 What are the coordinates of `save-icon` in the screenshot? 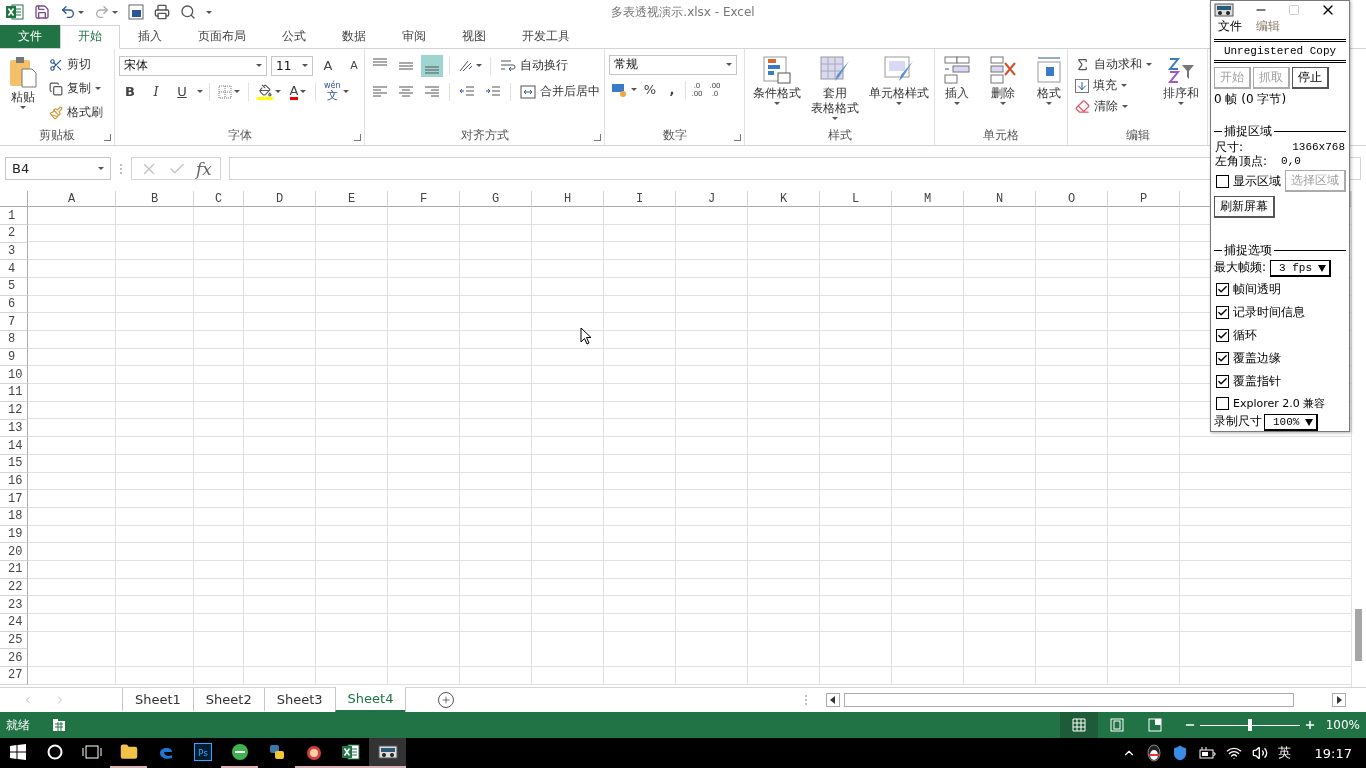 It's located at (42, 12).